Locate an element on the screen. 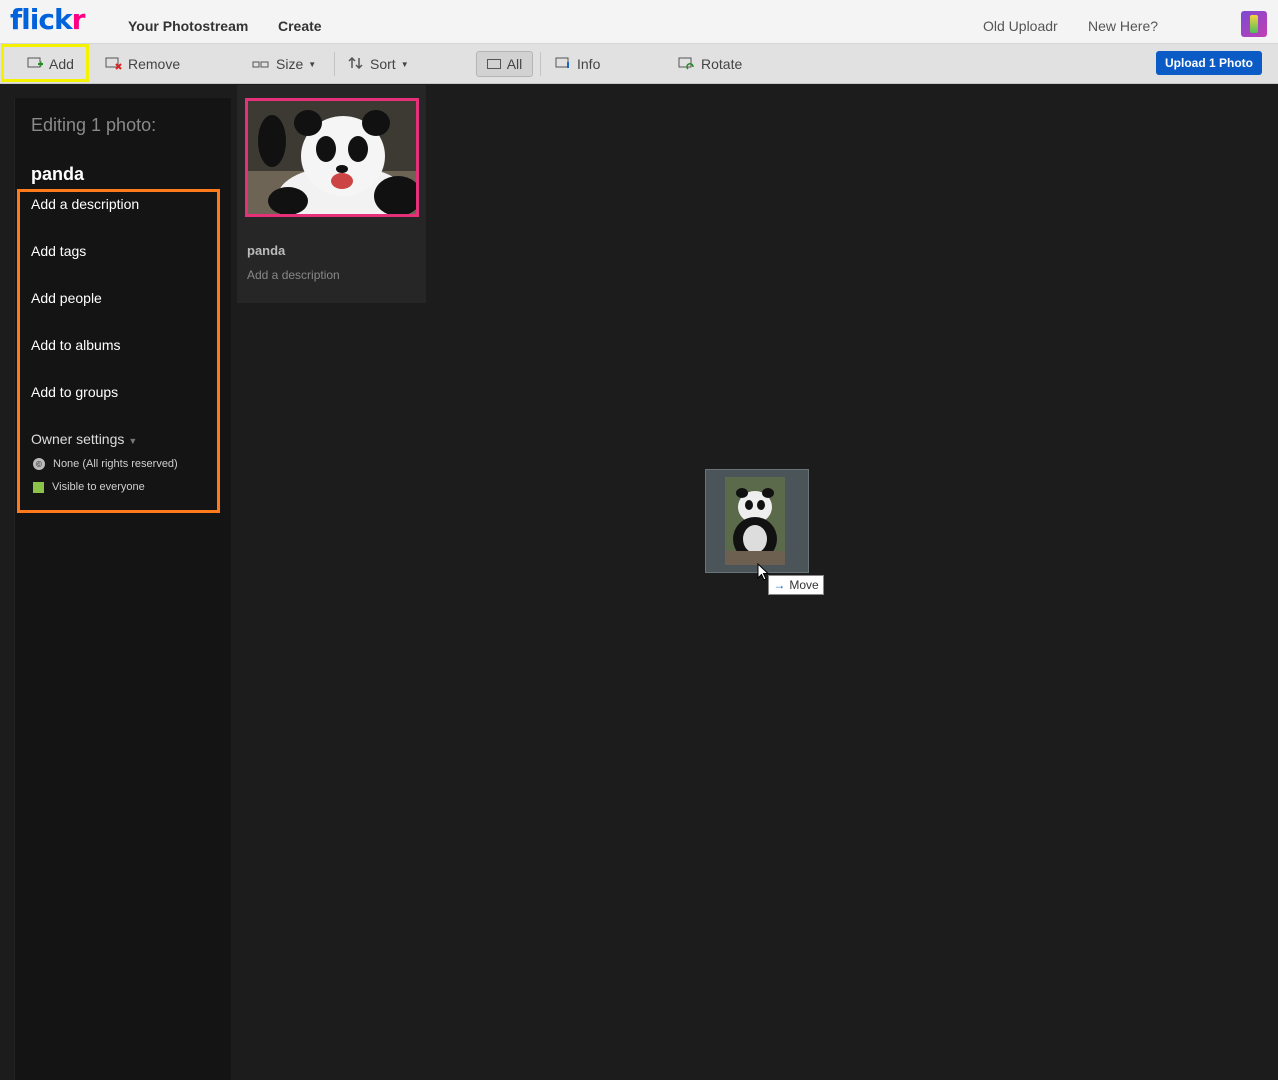  remove-photo-icon is located at coordinates (113, 64).